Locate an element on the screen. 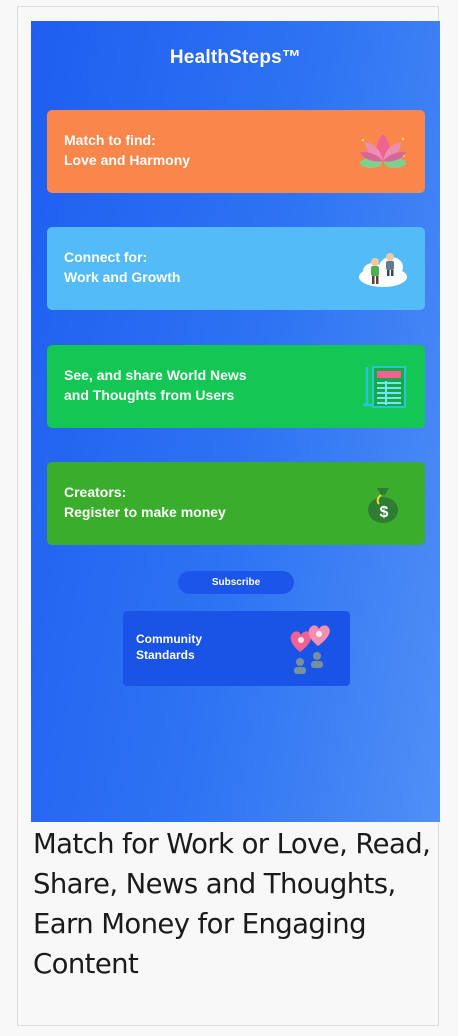  creators-card: Creators: Register to make money $ is located at coordinates (236, 503).